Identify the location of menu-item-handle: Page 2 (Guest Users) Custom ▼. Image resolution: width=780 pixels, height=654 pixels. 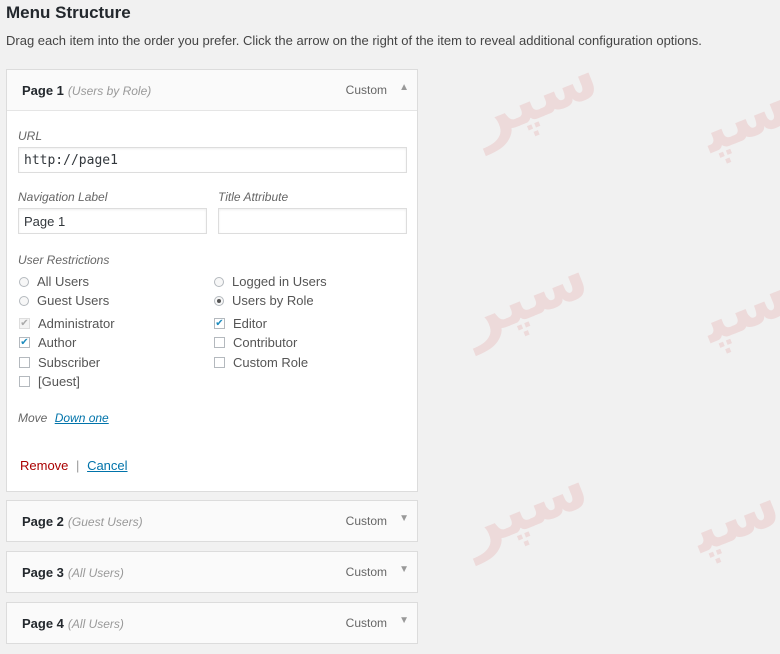
(212, 521).